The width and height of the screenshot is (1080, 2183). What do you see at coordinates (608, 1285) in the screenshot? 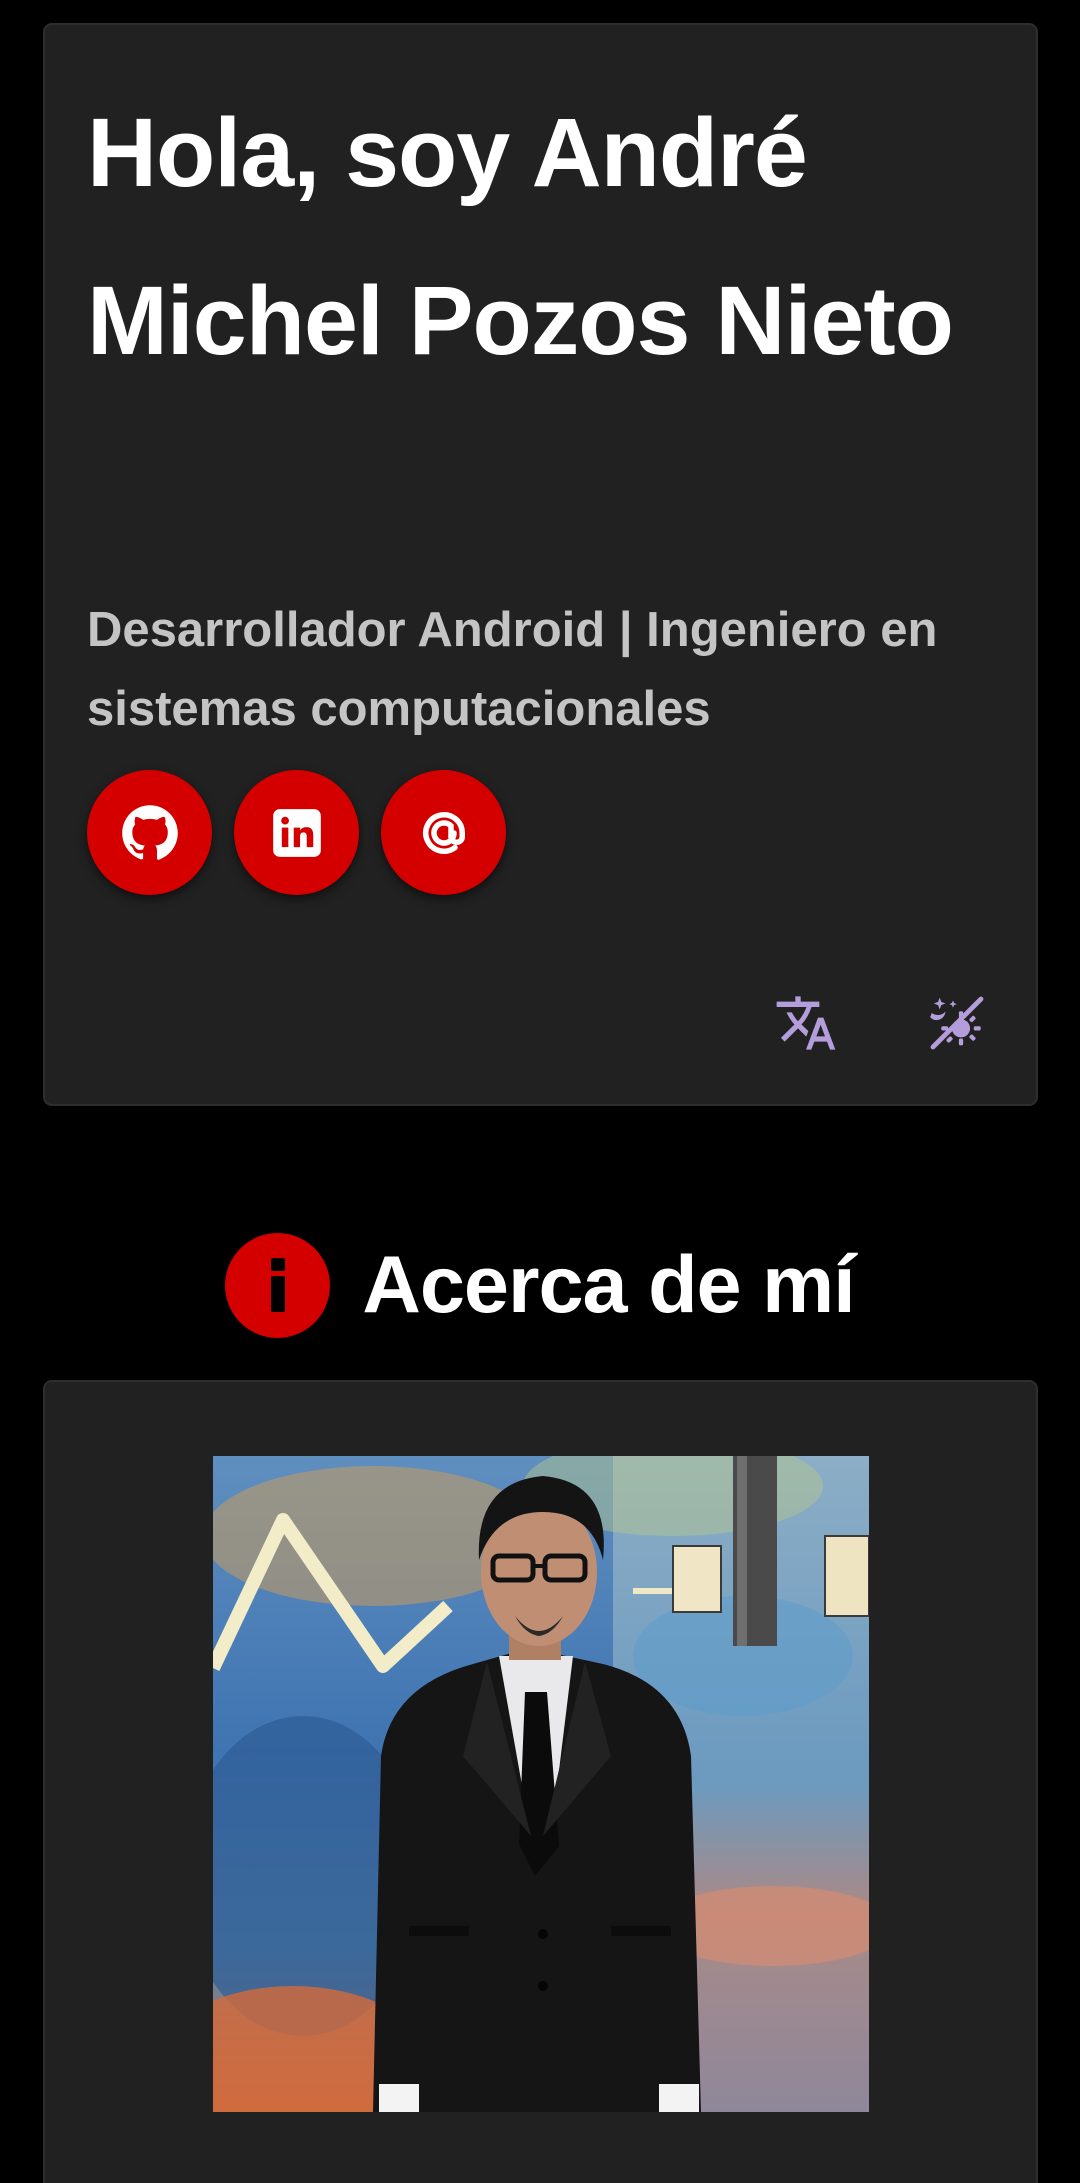
I see `about-title: Acerca de mí` at bounding box center [608, 1285].